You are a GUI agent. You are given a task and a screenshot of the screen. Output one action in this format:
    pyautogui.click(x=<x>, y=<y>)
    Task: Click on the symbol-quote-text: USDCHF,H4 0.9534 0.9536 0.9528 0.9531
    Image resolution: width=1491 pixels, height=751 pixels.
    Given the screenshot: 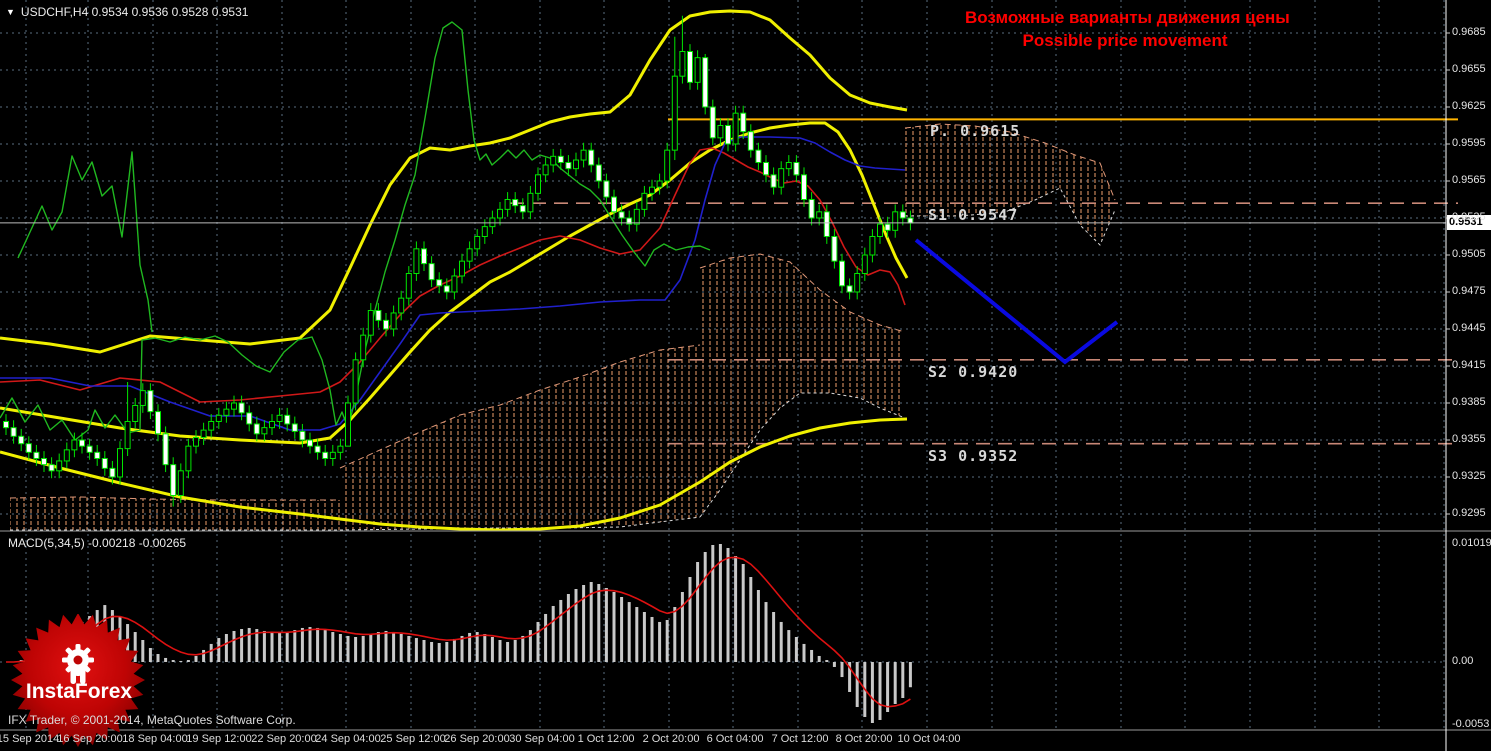 What is the action you would take?
    pyautogui.click(x=134, y=12)
    